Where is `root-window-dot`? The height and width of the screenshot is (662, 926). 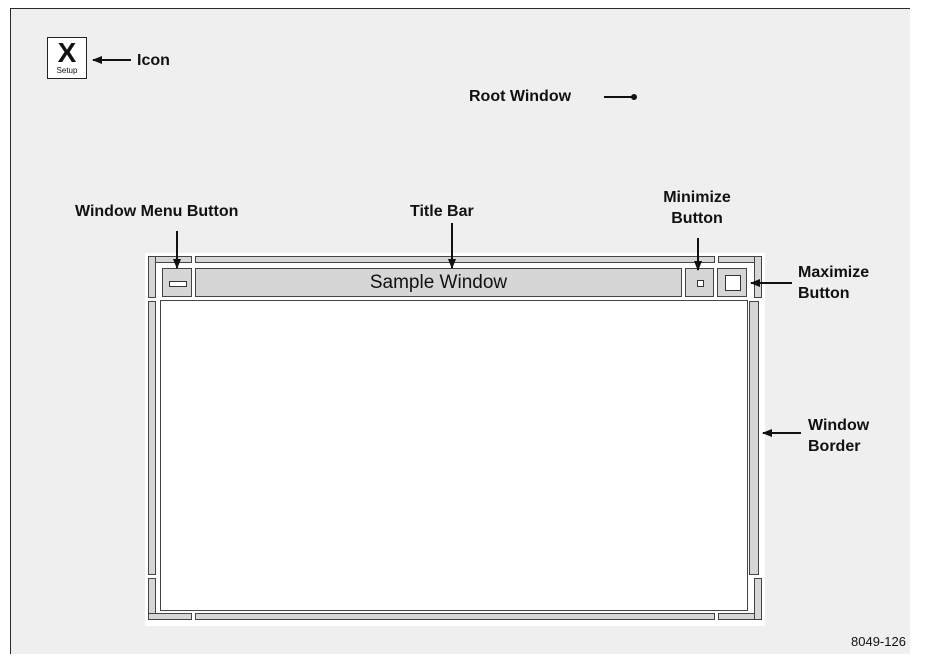 root-window-dot is located at coordinates (634, 97).